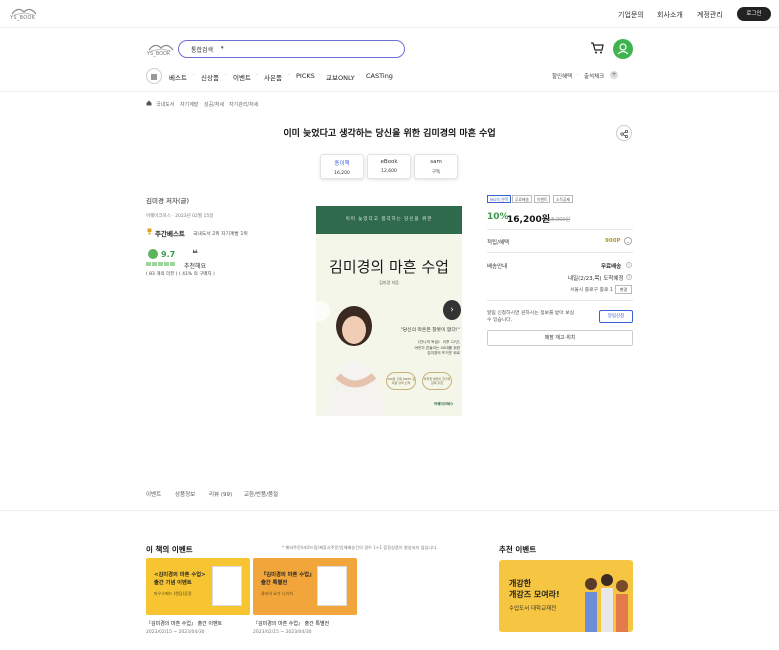 The height and width of the screenshot is (650, 779). What do you see at coordinates (436, 166) in the screenshot?
I see `format-tab-sam: sam 구독` at bounding box center [436, 166].